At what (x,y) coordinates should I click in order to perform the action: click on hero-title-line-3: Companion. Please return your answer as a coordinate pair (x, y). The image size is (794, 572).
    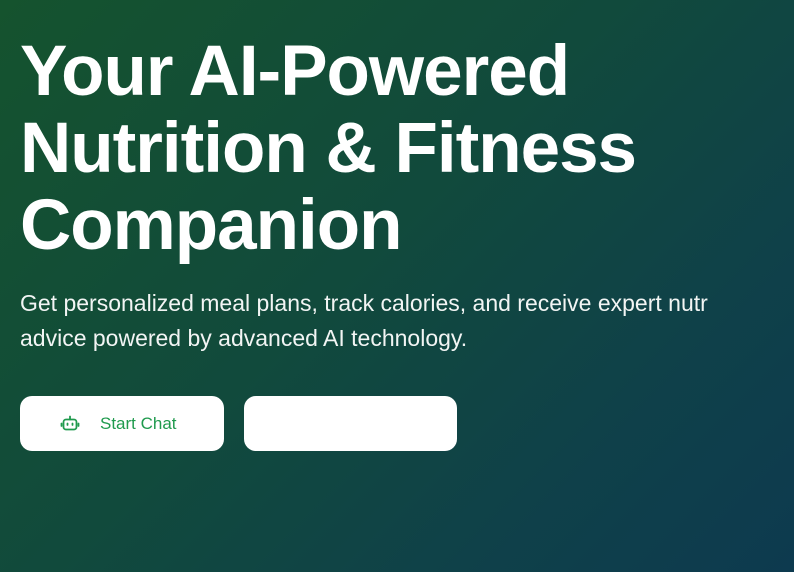
    Looking at the image, I should click on (211, 225).